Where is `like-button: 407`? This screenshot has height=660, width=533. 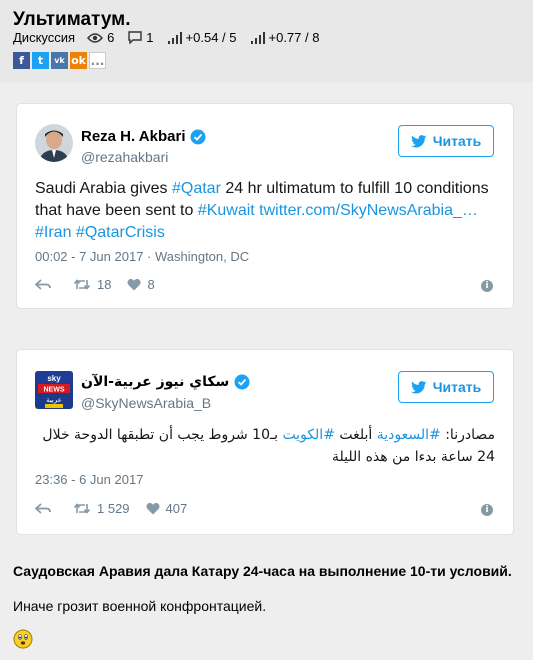 like-button: 407 is located at coordinates (167, 508).